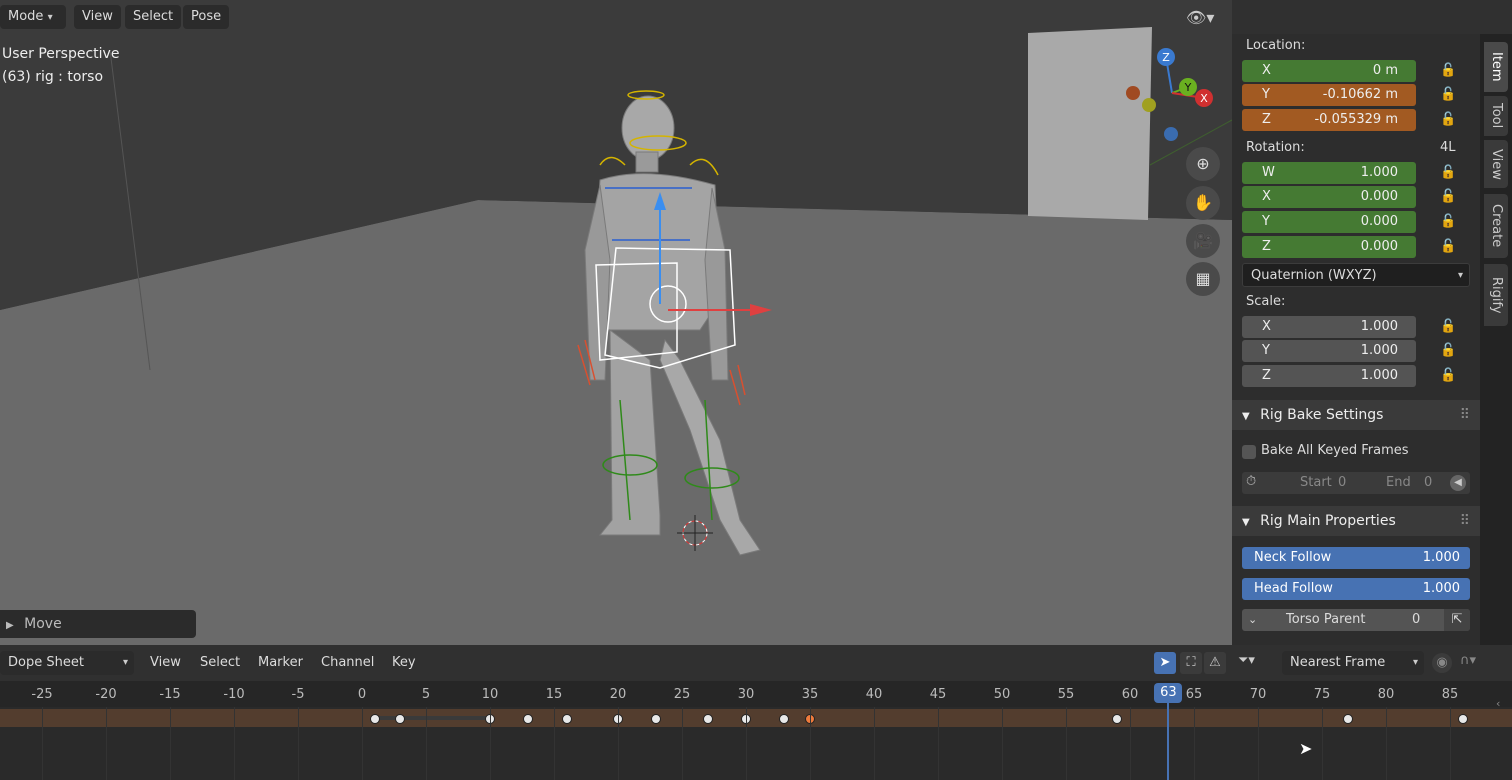 This screenshot has height=780, width=1512. I want to click on frame-tick-label: 0, so click(362, 694).